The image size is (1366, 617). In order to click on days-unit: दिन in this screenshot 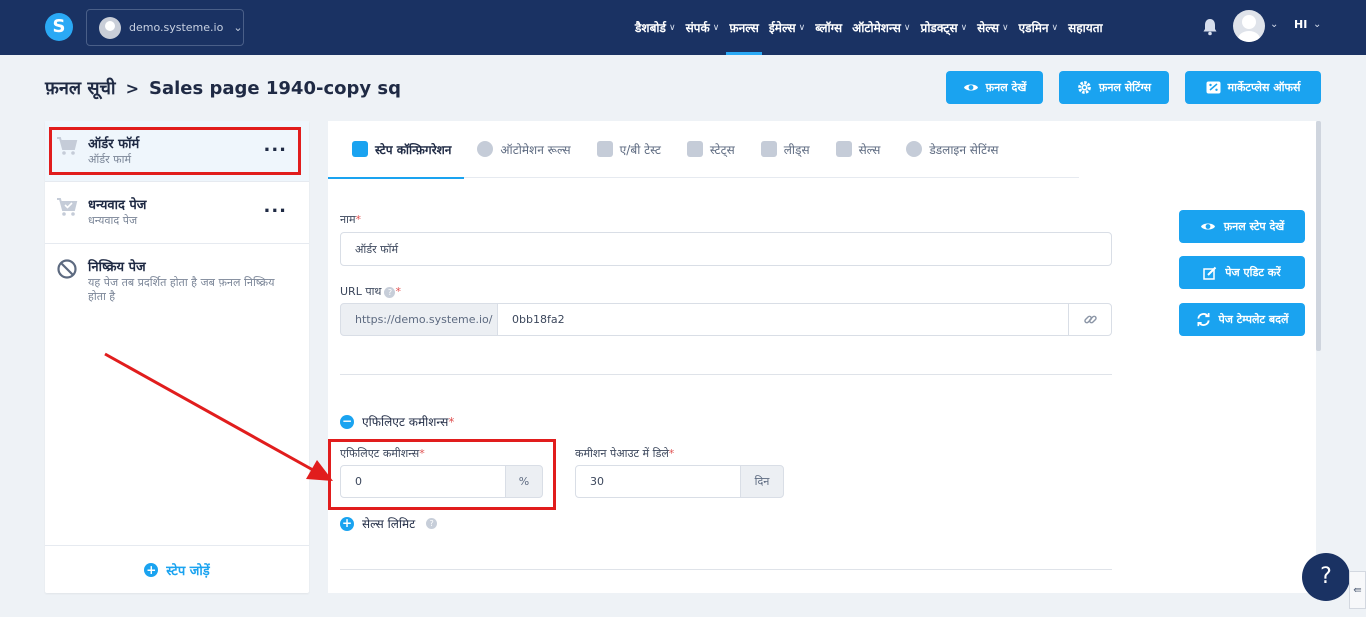, I will do `click(762, 481)`.